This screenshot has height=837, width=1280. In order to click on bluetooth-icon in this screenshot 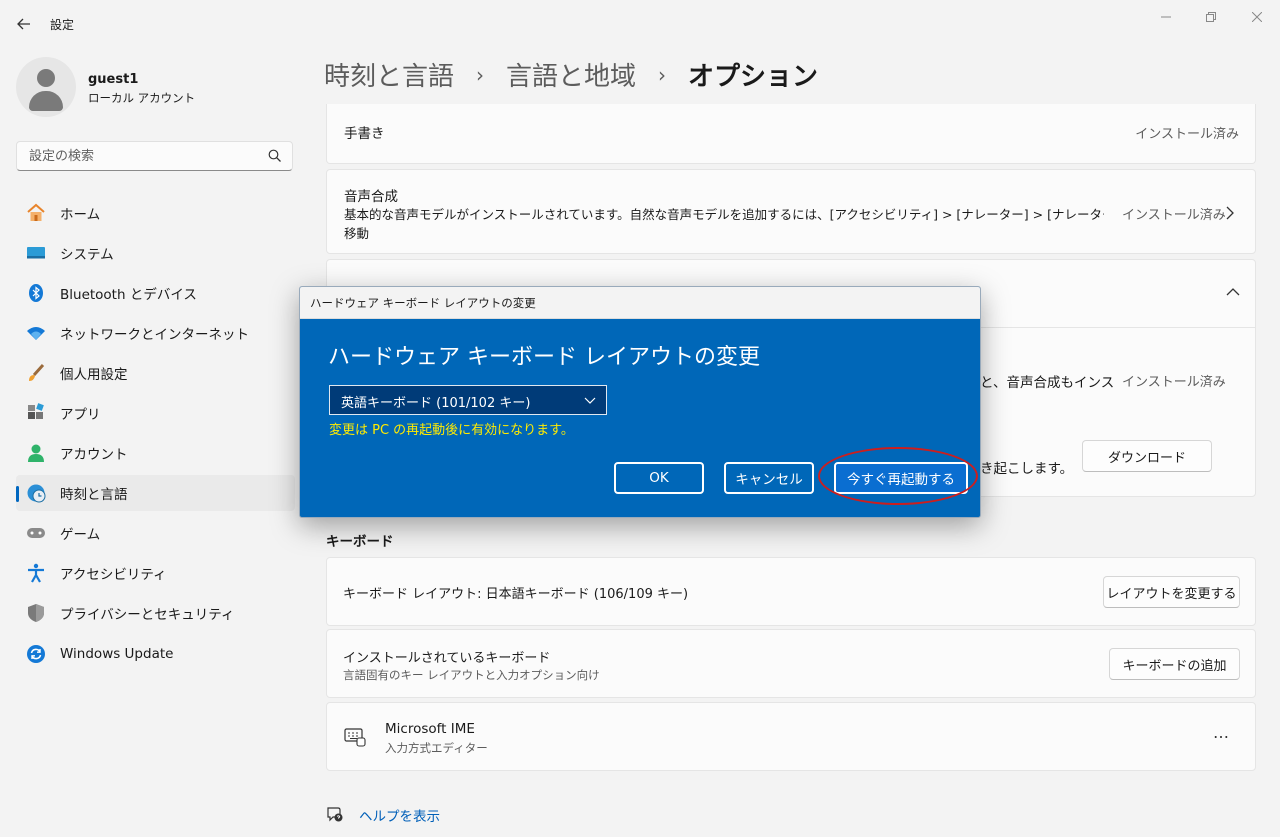, I will do `click(36, 293)`.